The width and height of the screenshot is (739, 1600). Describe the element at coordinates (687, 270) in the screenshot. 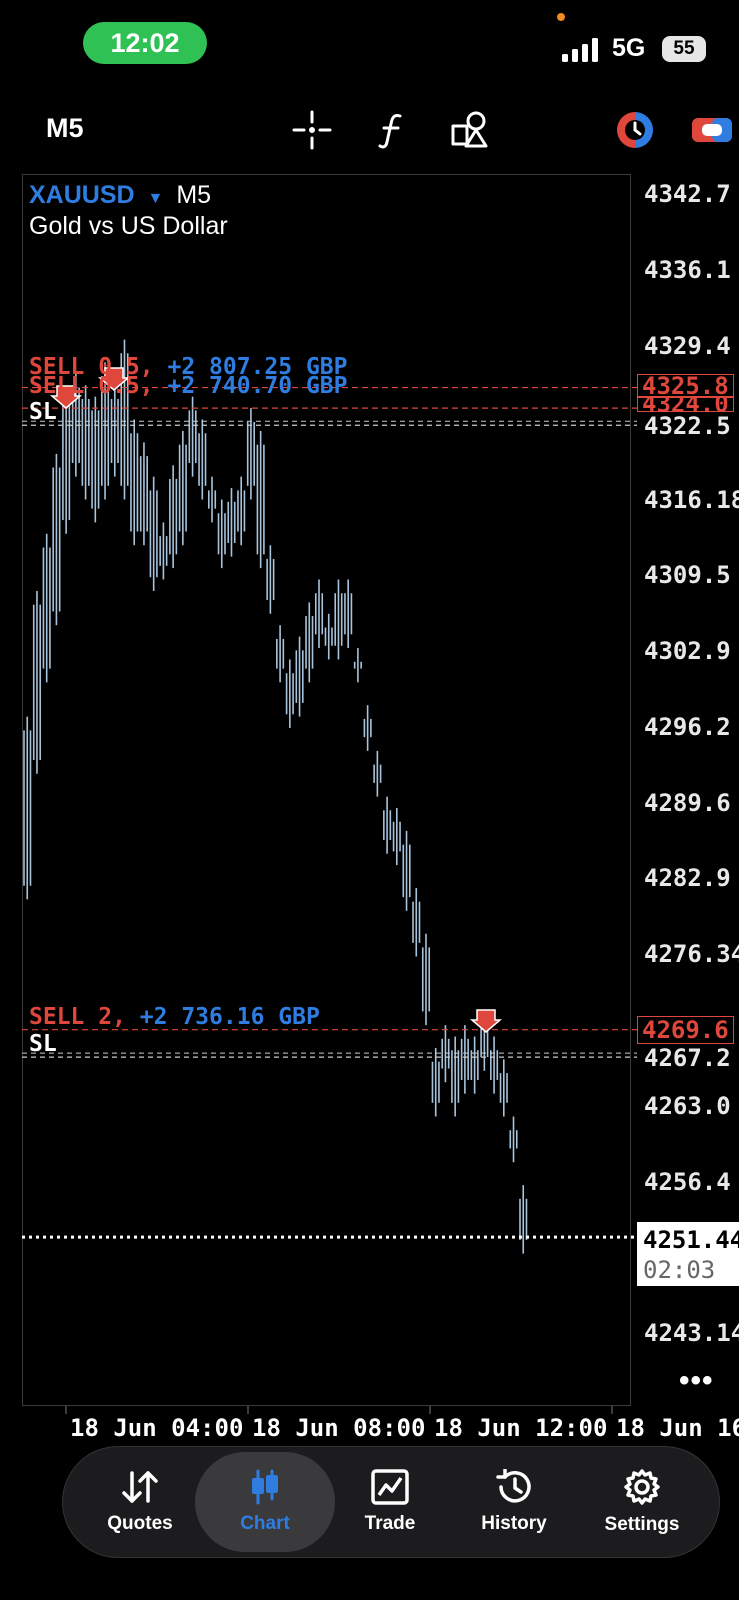

I see `price-axis-label: 4336.1` at that location.